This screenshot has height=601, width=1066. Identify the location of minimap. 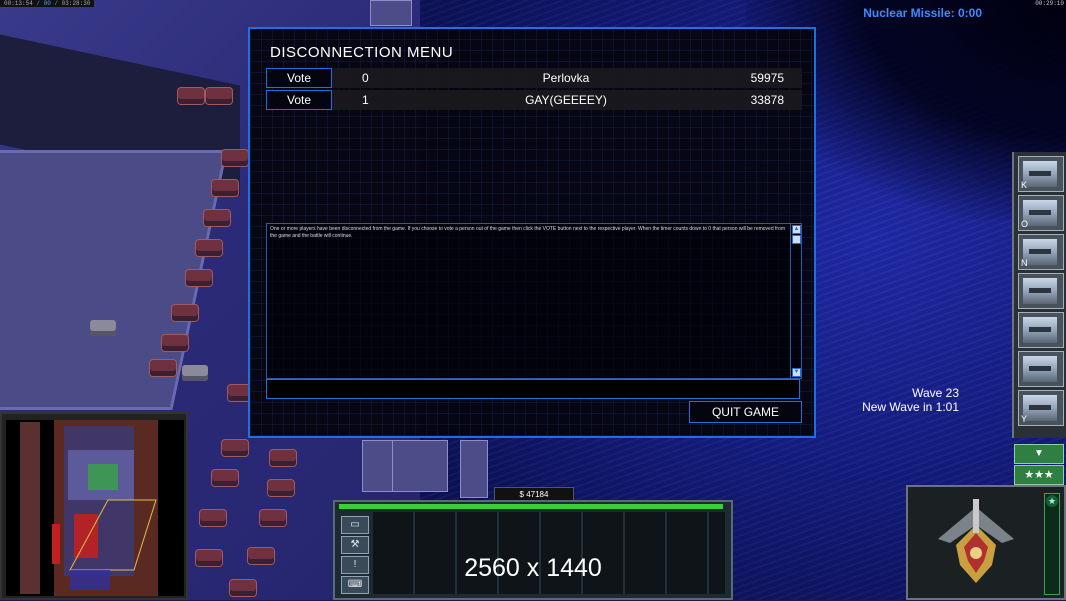
(94, 506).